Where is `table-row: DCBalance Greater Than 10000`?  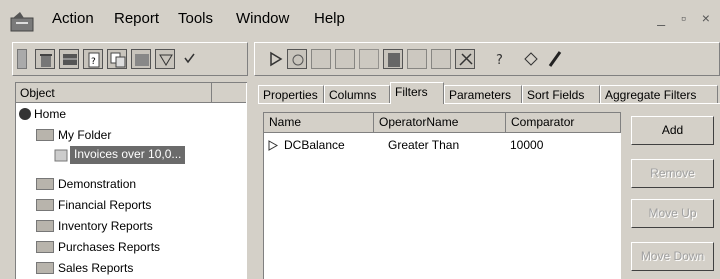 table-row: DCBalance Greater Than 10000 is located at coordinates (442, 145).